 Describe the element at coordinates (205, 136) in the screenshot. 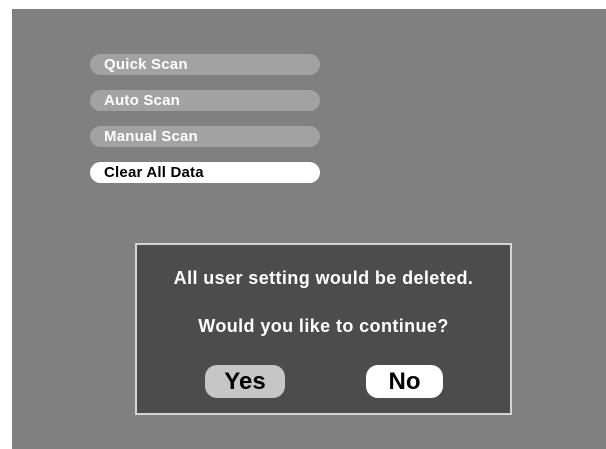

I see `menu-item-manual-scan: Manual Scan` at that location.